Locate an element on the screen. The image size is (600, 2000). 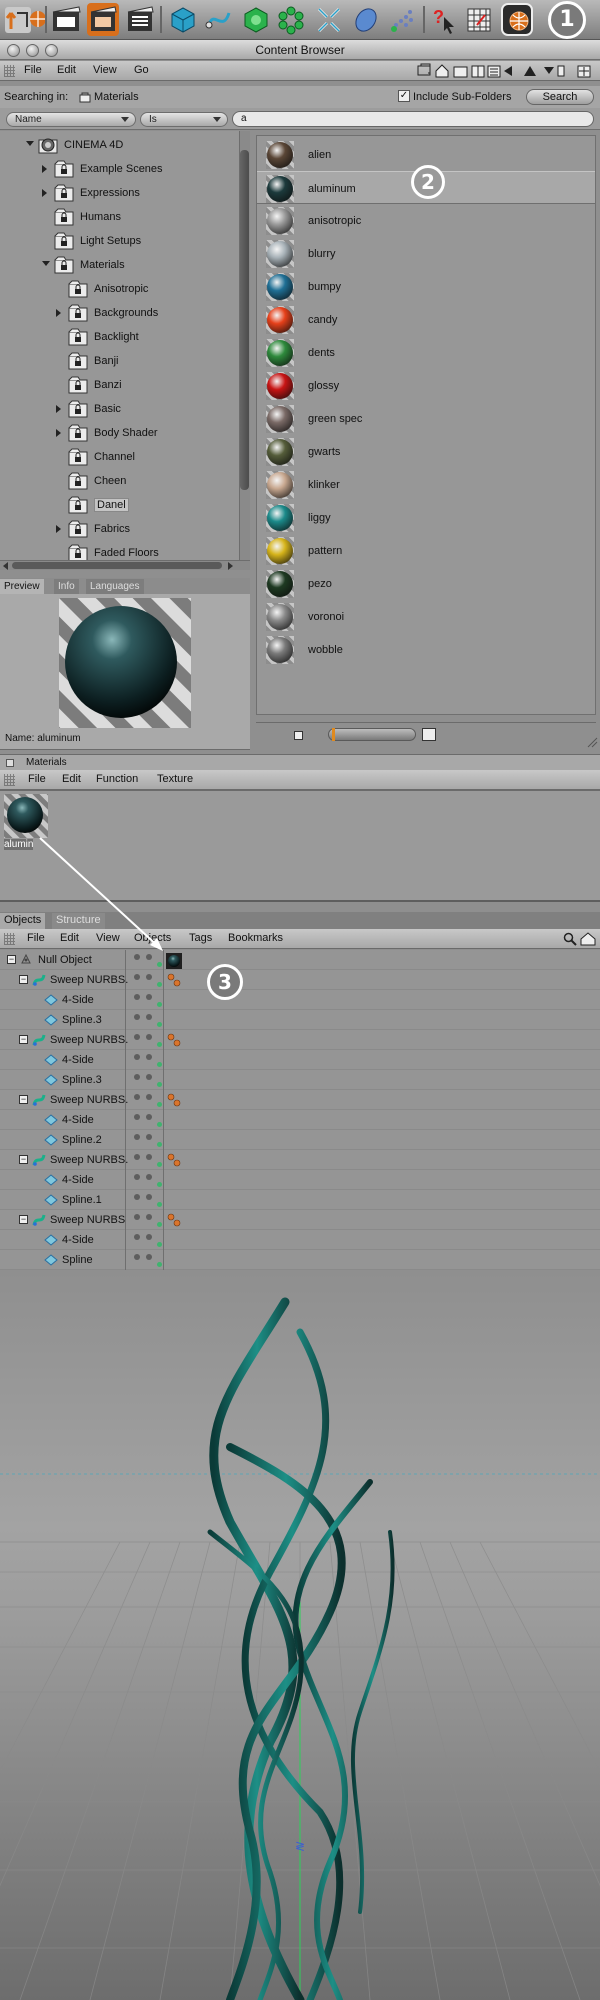
render-picture-viewer-icon is located at coordinates (103, 19).